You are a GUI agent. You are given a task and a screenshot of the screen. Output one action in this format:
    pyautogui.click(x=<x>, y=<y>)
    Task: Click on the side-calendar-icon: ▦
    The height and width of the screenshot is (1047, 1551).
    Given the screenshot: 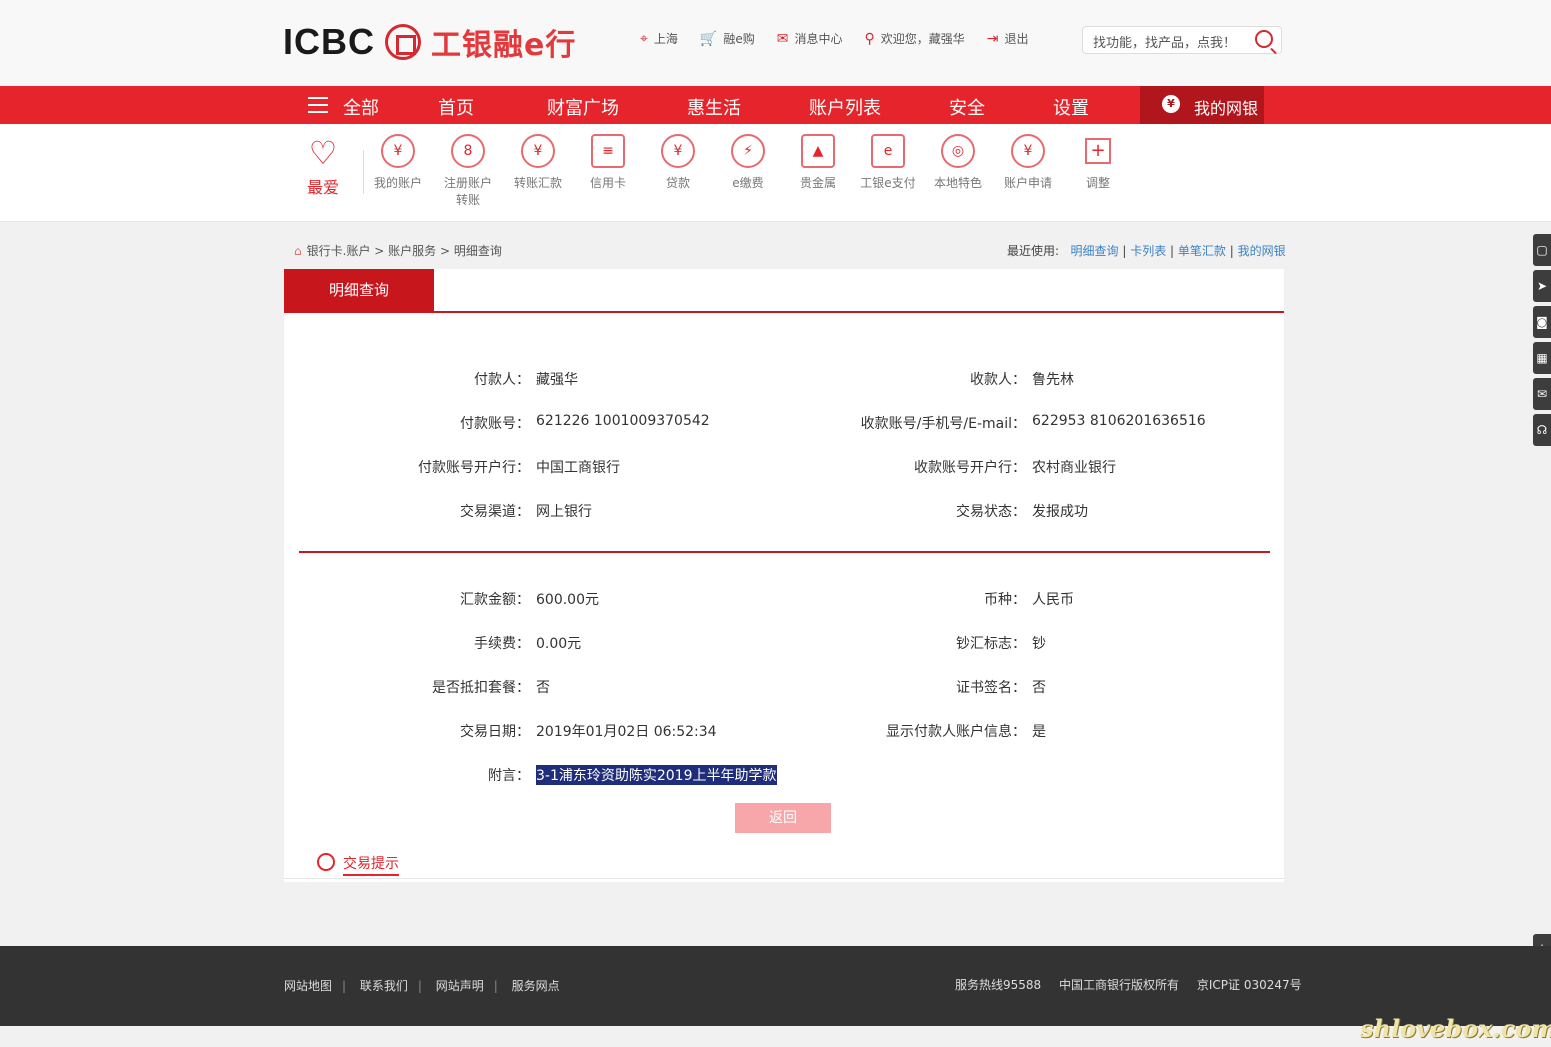 What is the action you would take?
    pyautogui.click(x=1542, y=358)
    